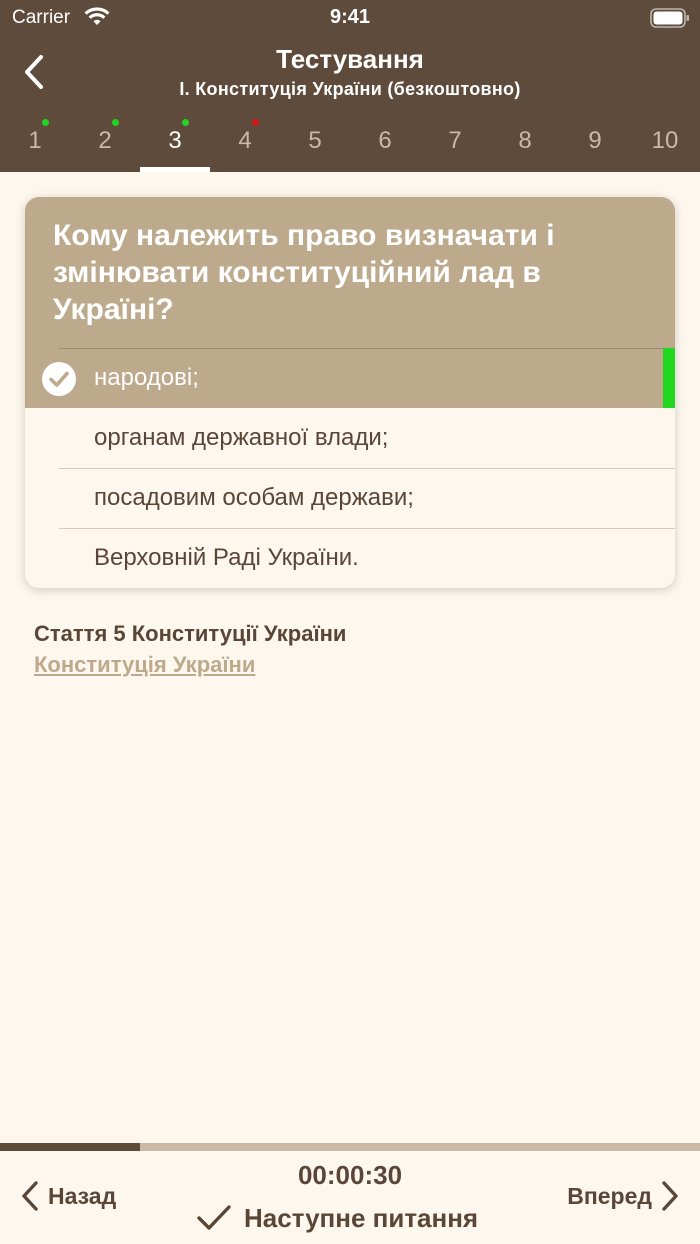  What do you see at coordinates (254, 497) in the screenshot?
I see `answer-label: посадовим особам держави;` at bounding box center [254, 497].